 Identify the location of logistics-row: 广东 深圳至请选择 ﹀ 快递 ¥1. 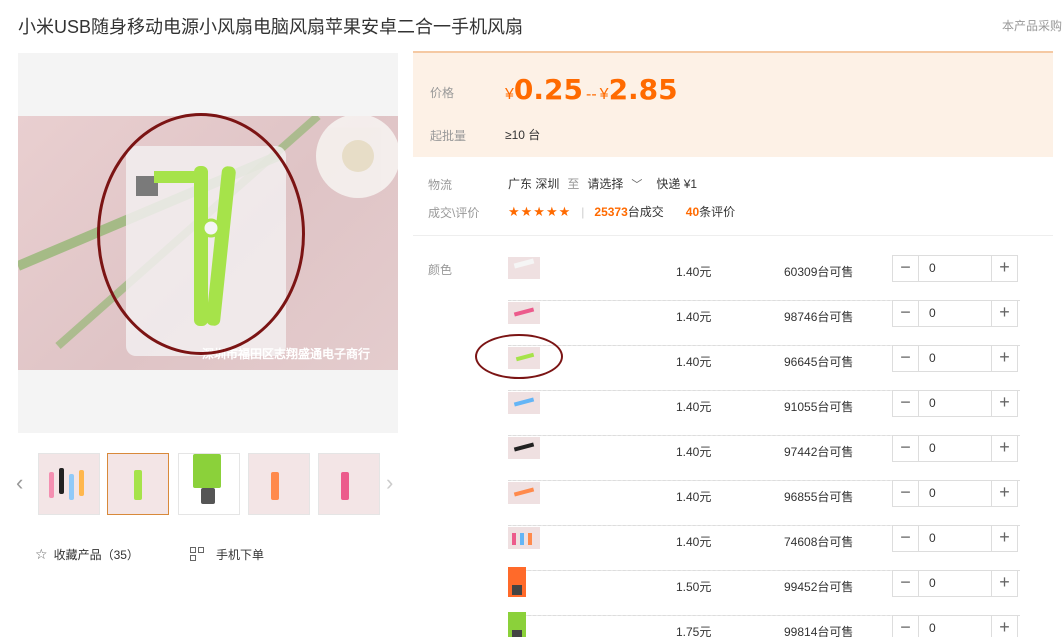
(602, 183).